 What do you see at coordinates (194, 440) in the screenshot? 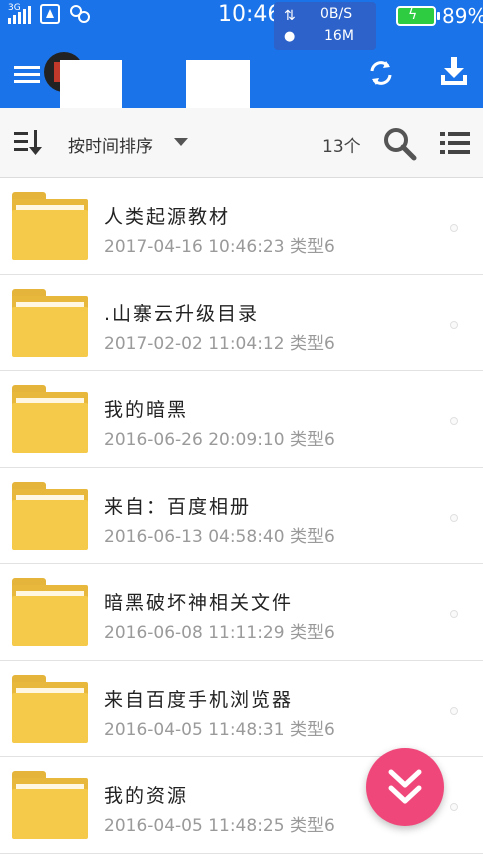
I see `file-date: 2016-06-26 20:09:10` at bounding box center [194, 440].